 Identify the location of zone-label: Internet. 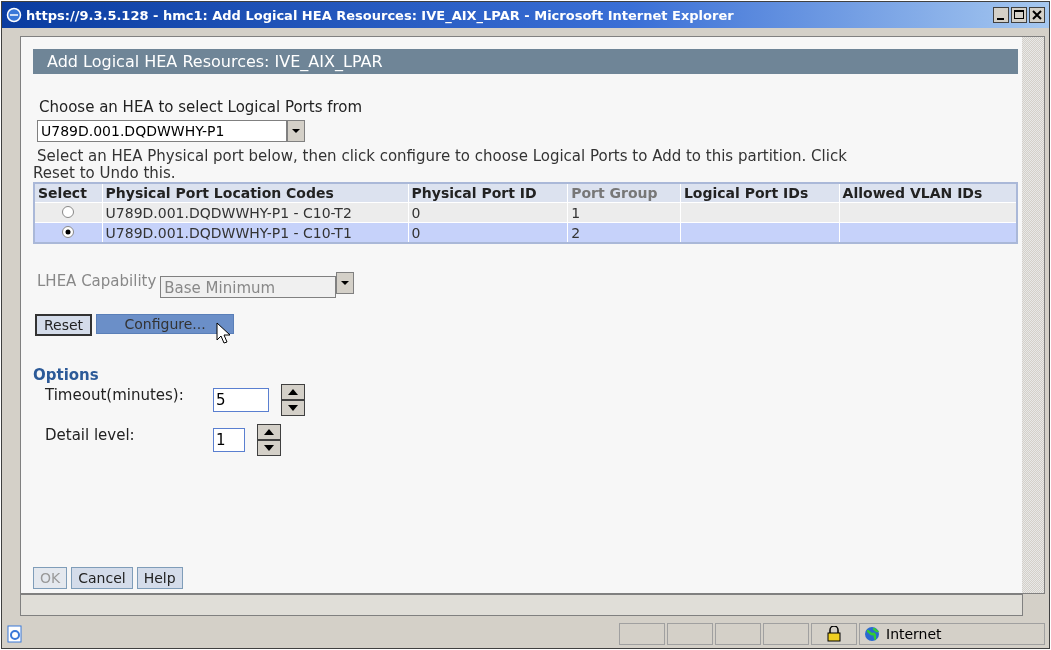
(914, 634).